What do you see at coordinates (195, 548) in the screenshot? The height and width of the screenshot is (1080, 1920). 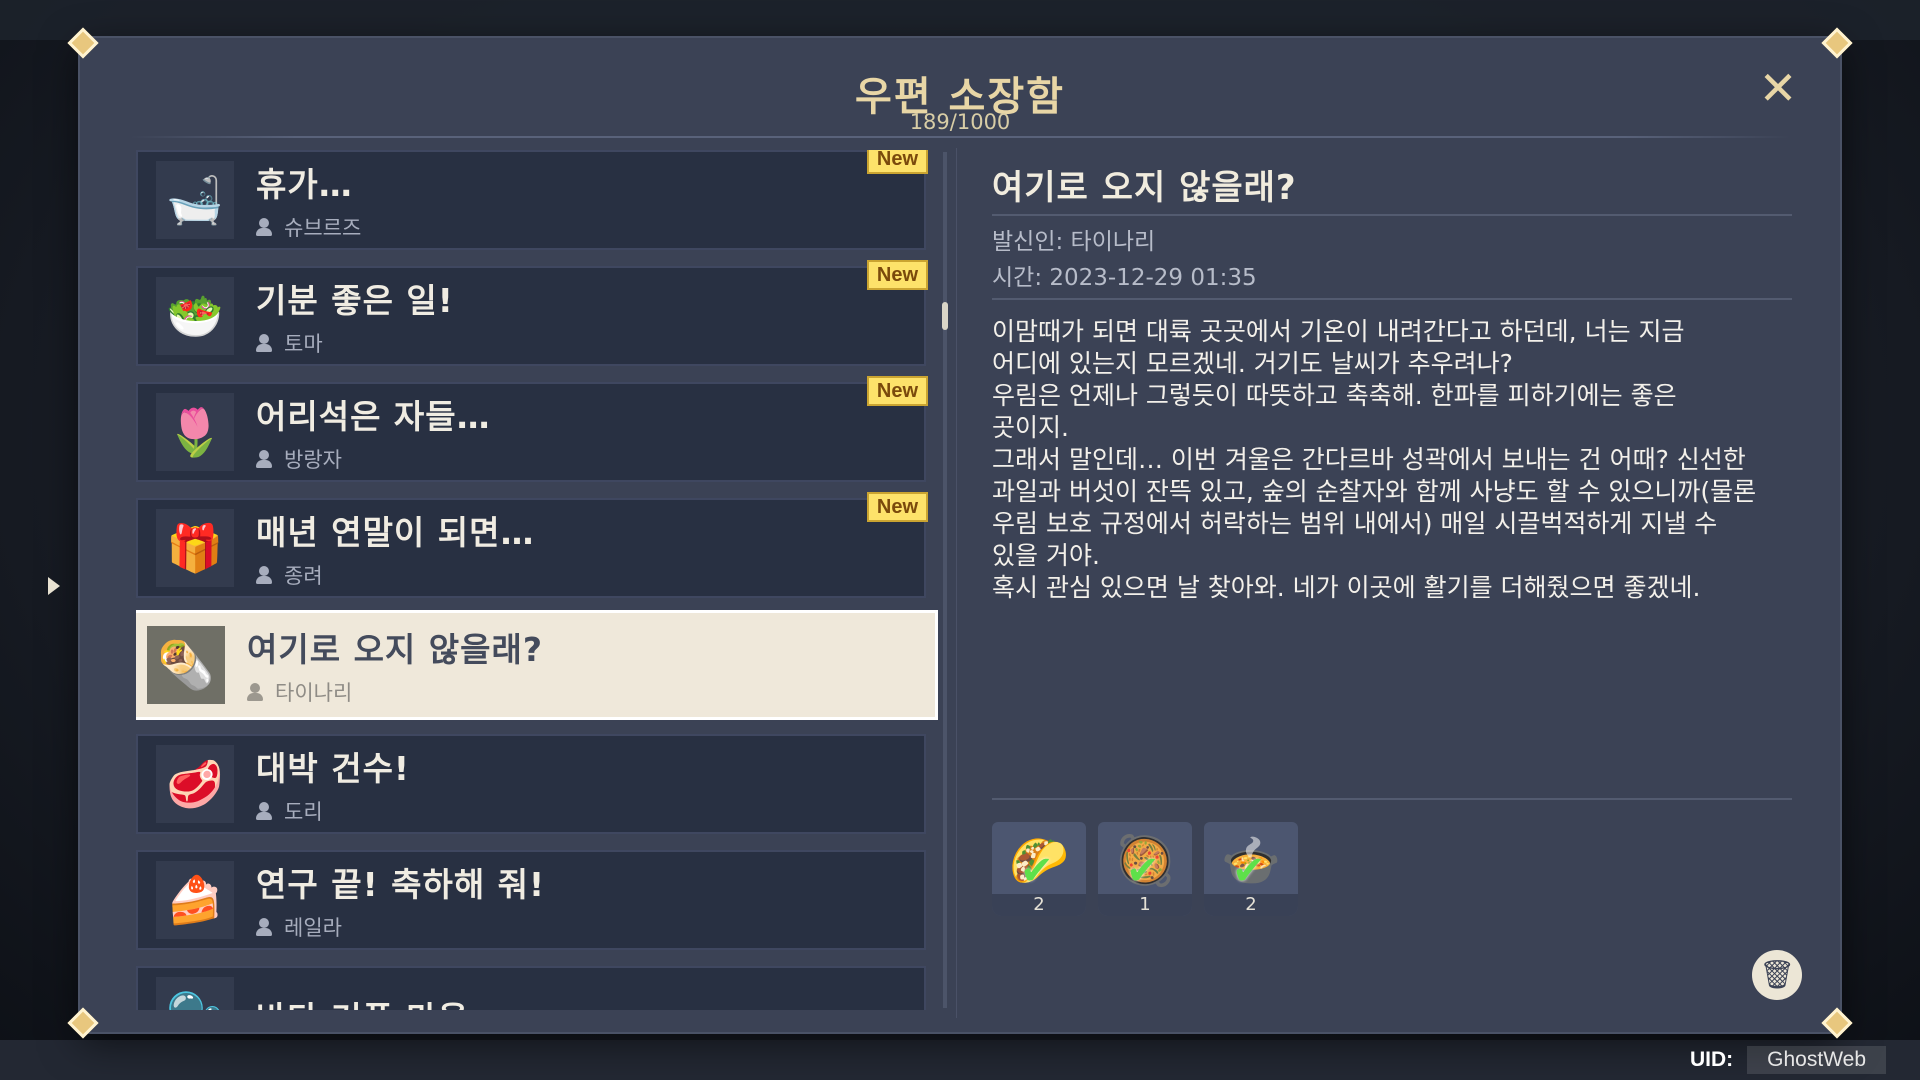 I see `gift-box-icon: 🎁` at bounding box center [195, 548].